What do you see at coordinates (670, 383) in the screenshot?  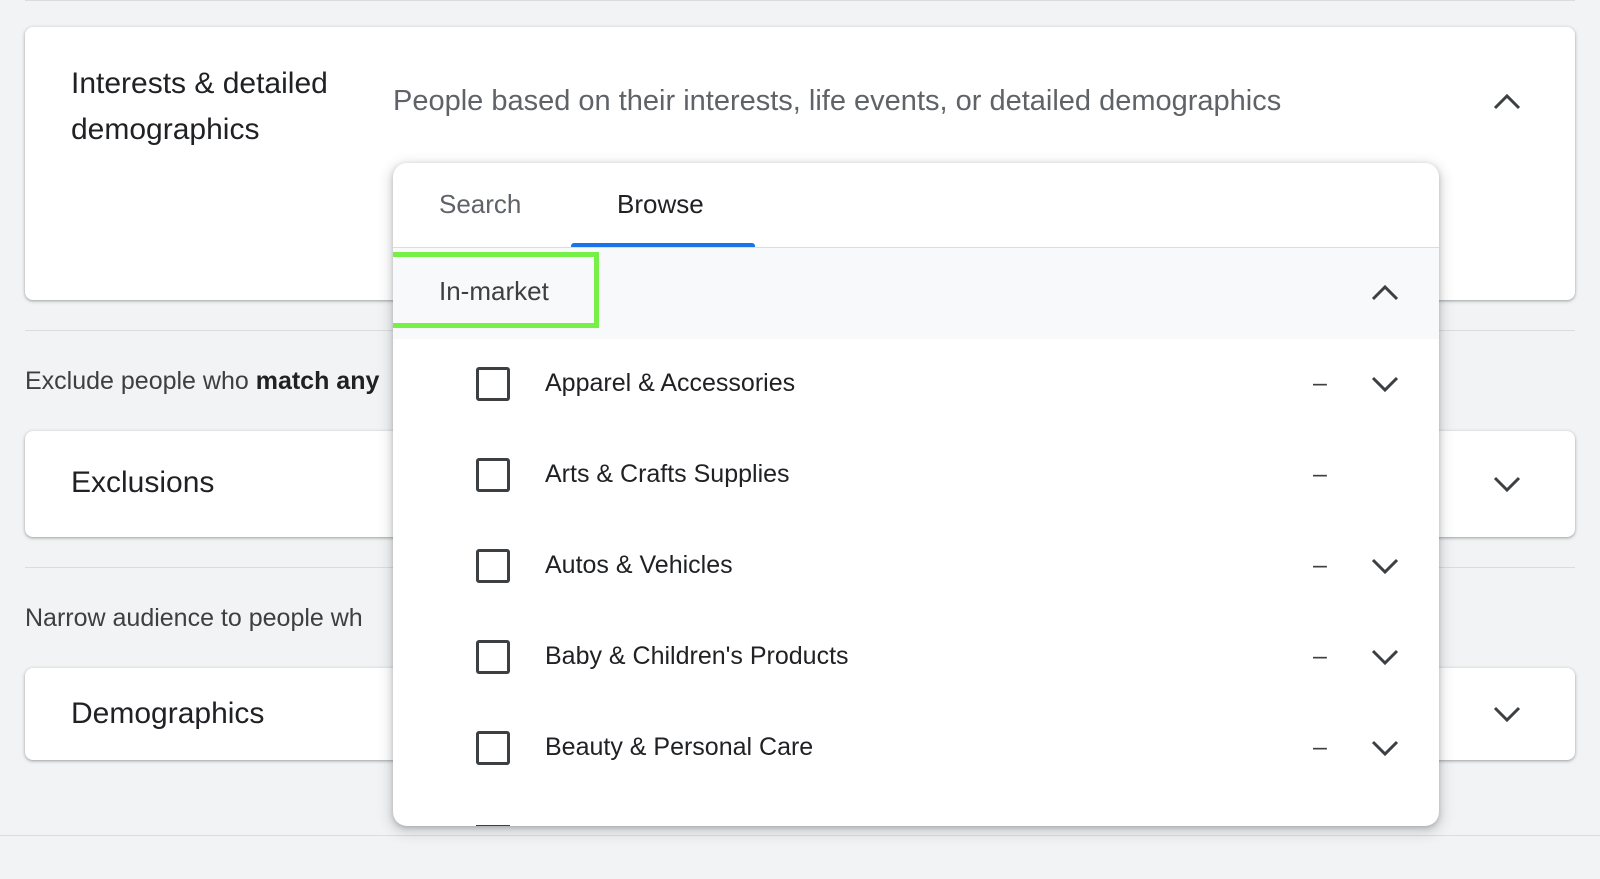 I see `item-label: Apparel & Accessories` at bounding box center [670, 383].